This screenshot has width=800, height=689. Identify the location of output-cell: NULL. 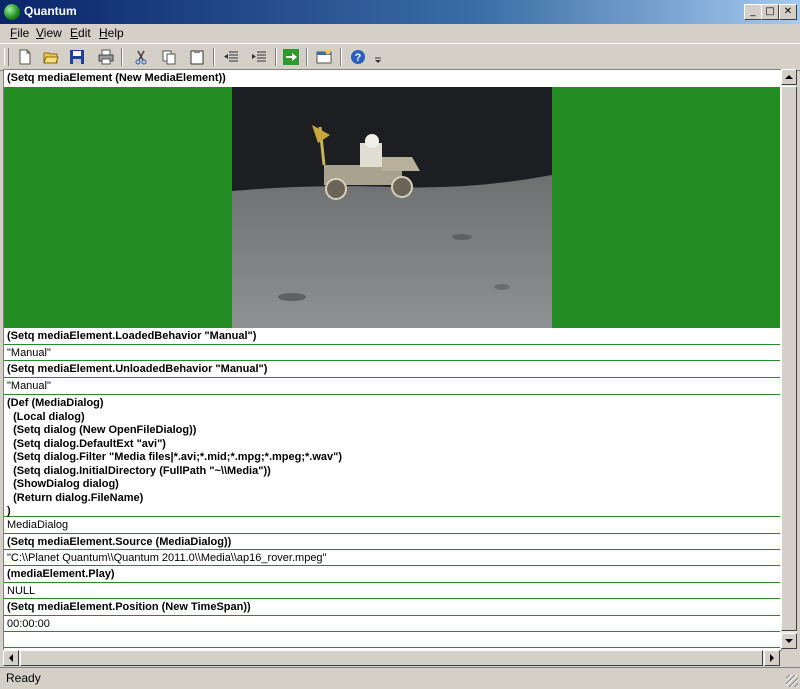
(392, 591).